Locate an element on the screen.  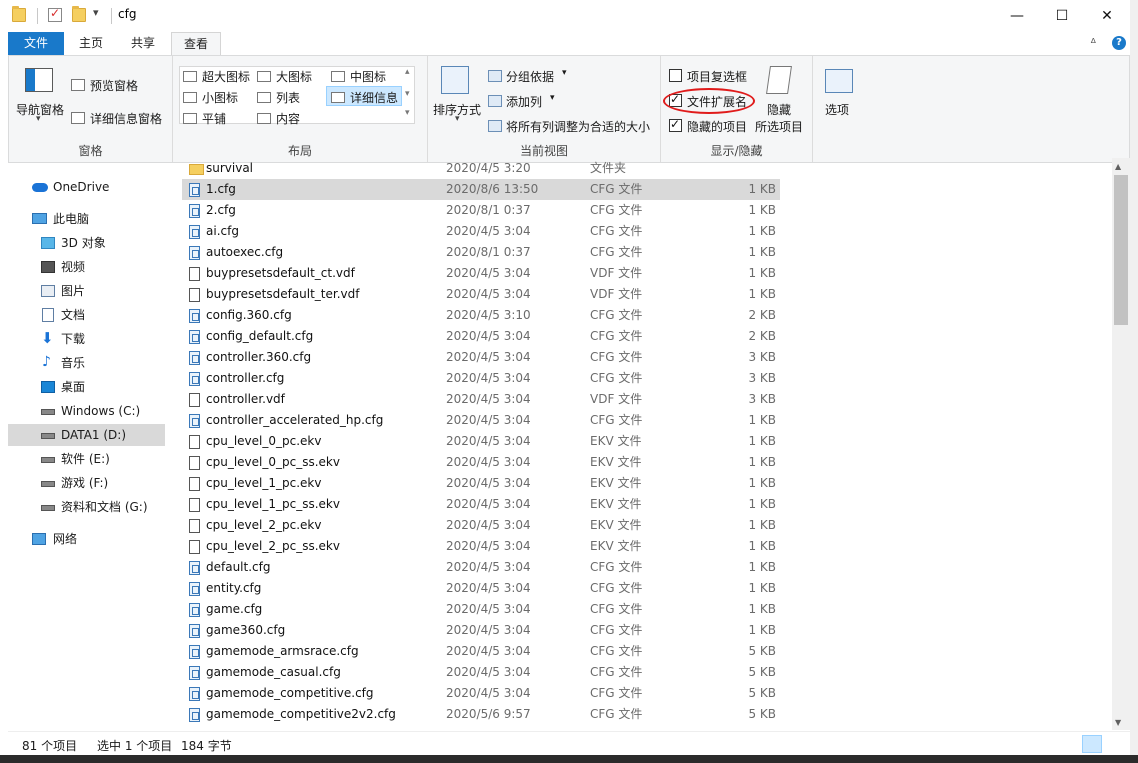
maximize-button: ☐ is located at coordinates (1062, 16).